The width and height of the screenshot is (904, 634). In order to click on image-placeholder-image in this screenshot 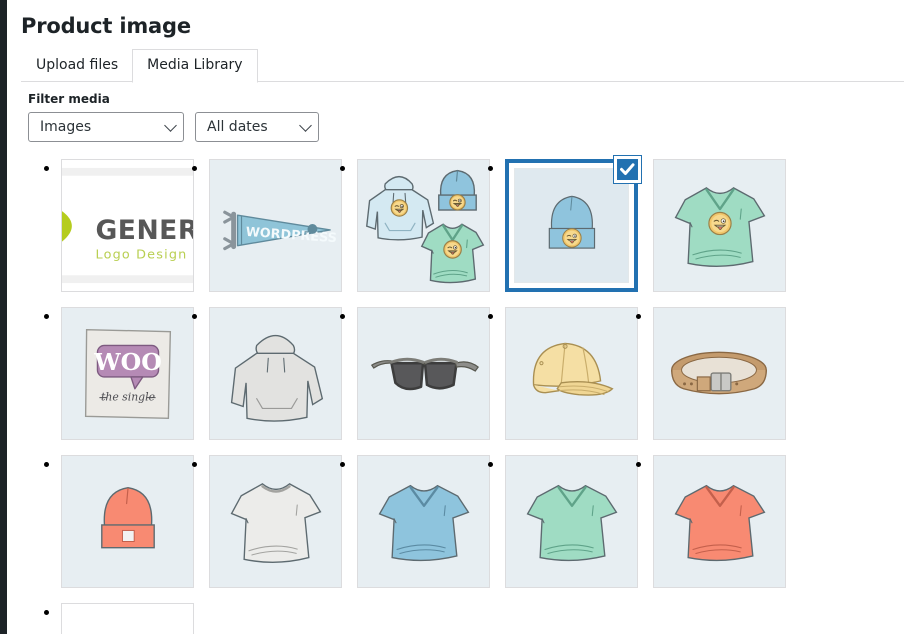, I will do `click(127, 619)`.